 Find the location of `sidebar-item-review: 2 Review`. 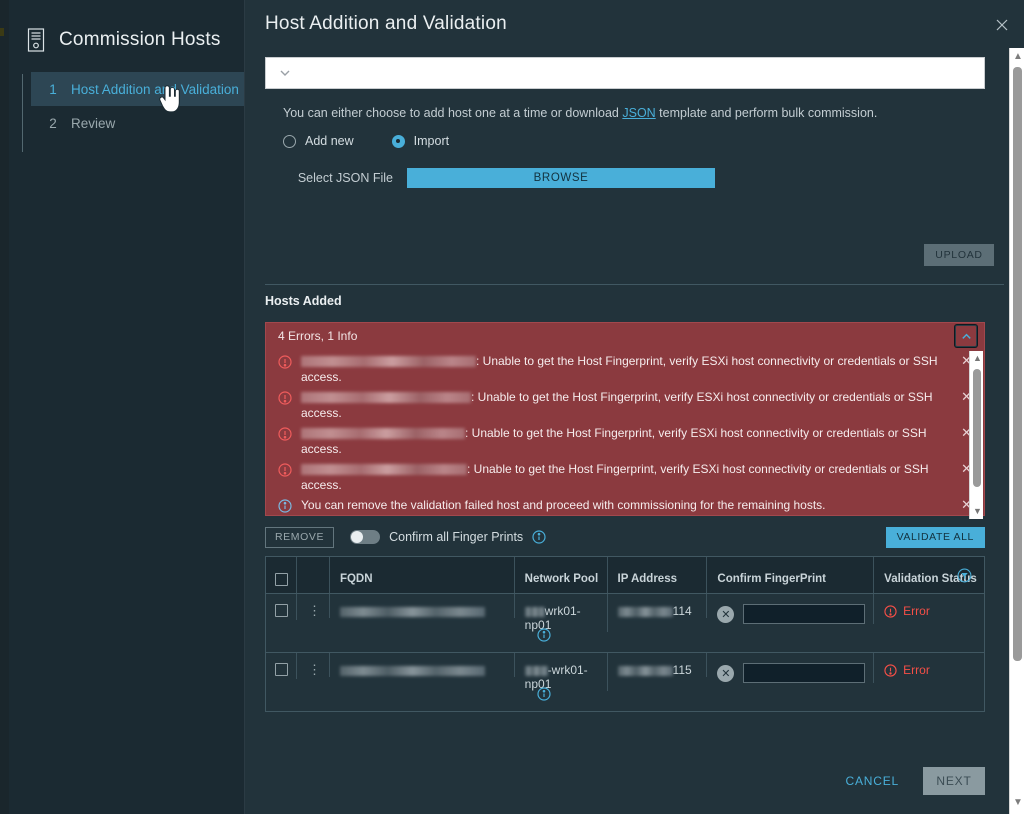

sidebar-item-review: 2 Review is located at coordinates (137, 123).